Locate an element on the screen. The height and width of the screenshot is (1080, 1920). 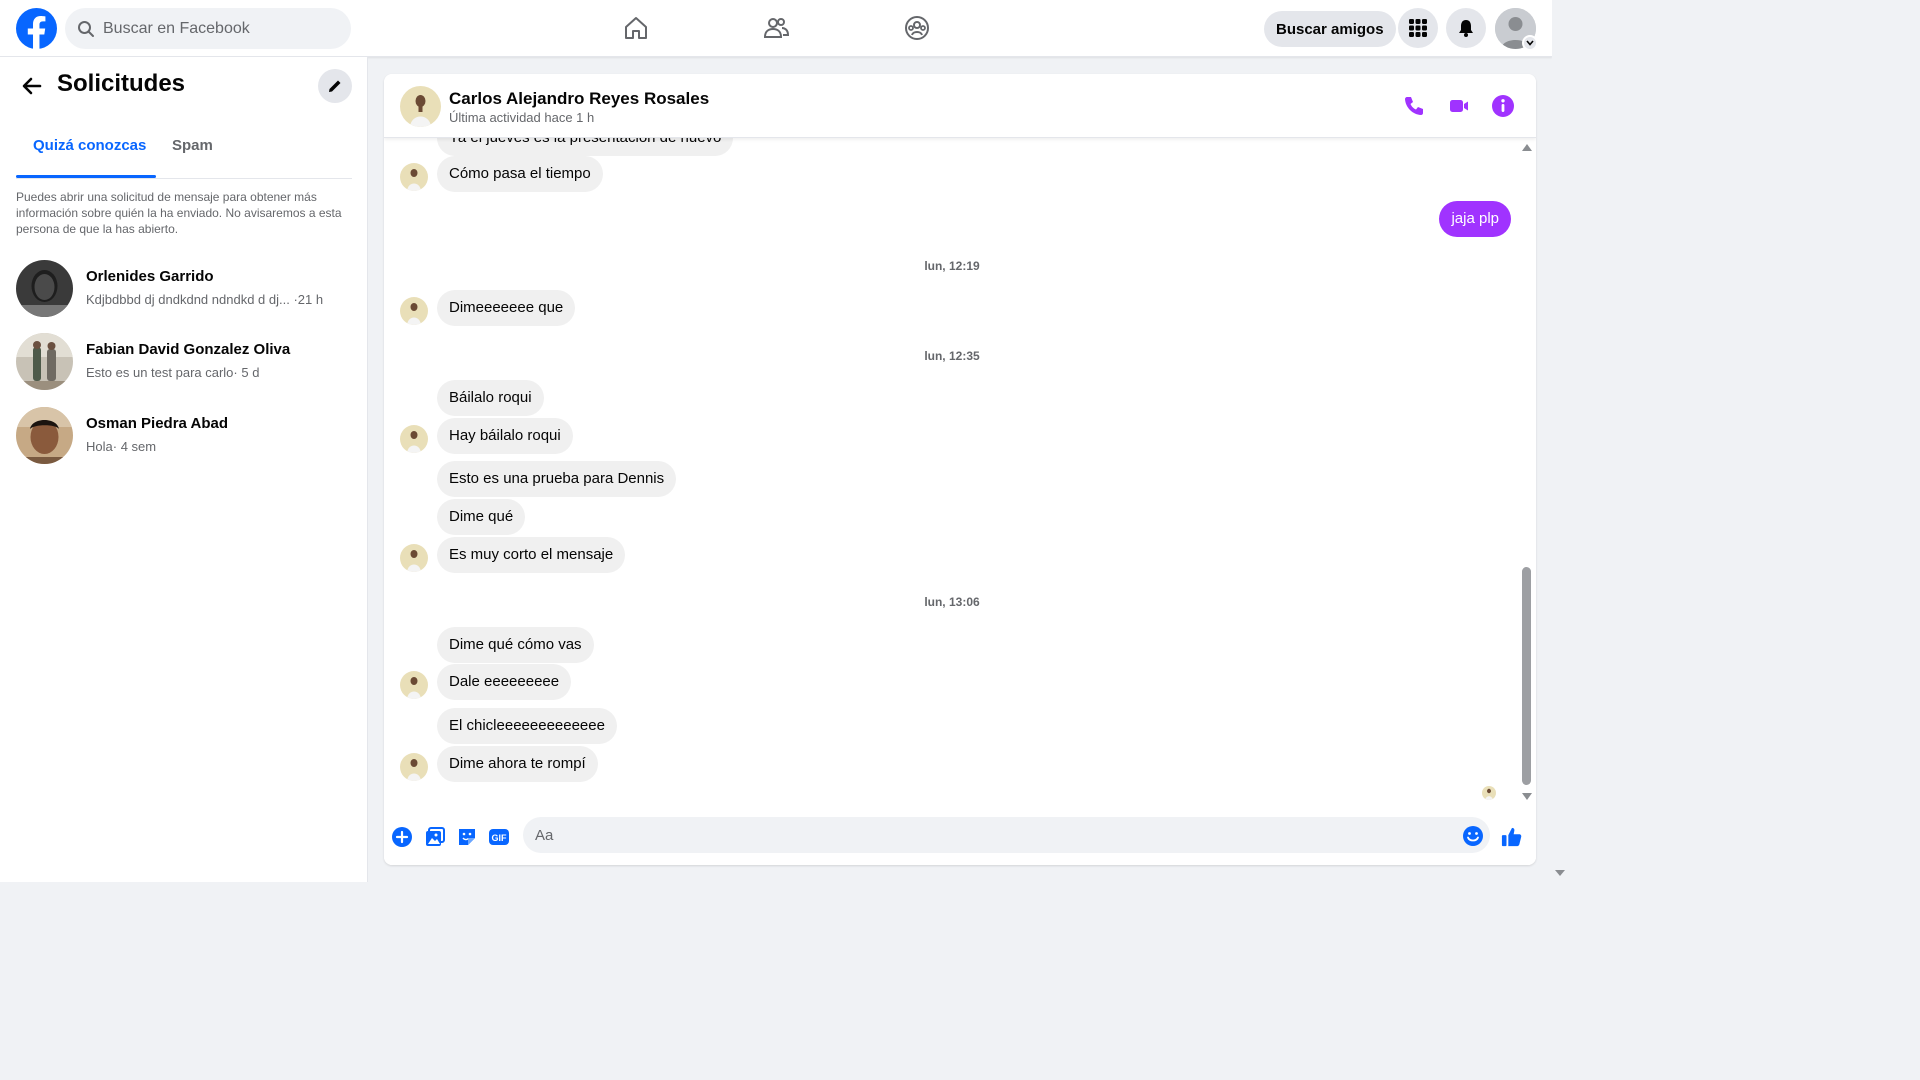
request-preview-text: Hola is located at coordinates (99, 446).